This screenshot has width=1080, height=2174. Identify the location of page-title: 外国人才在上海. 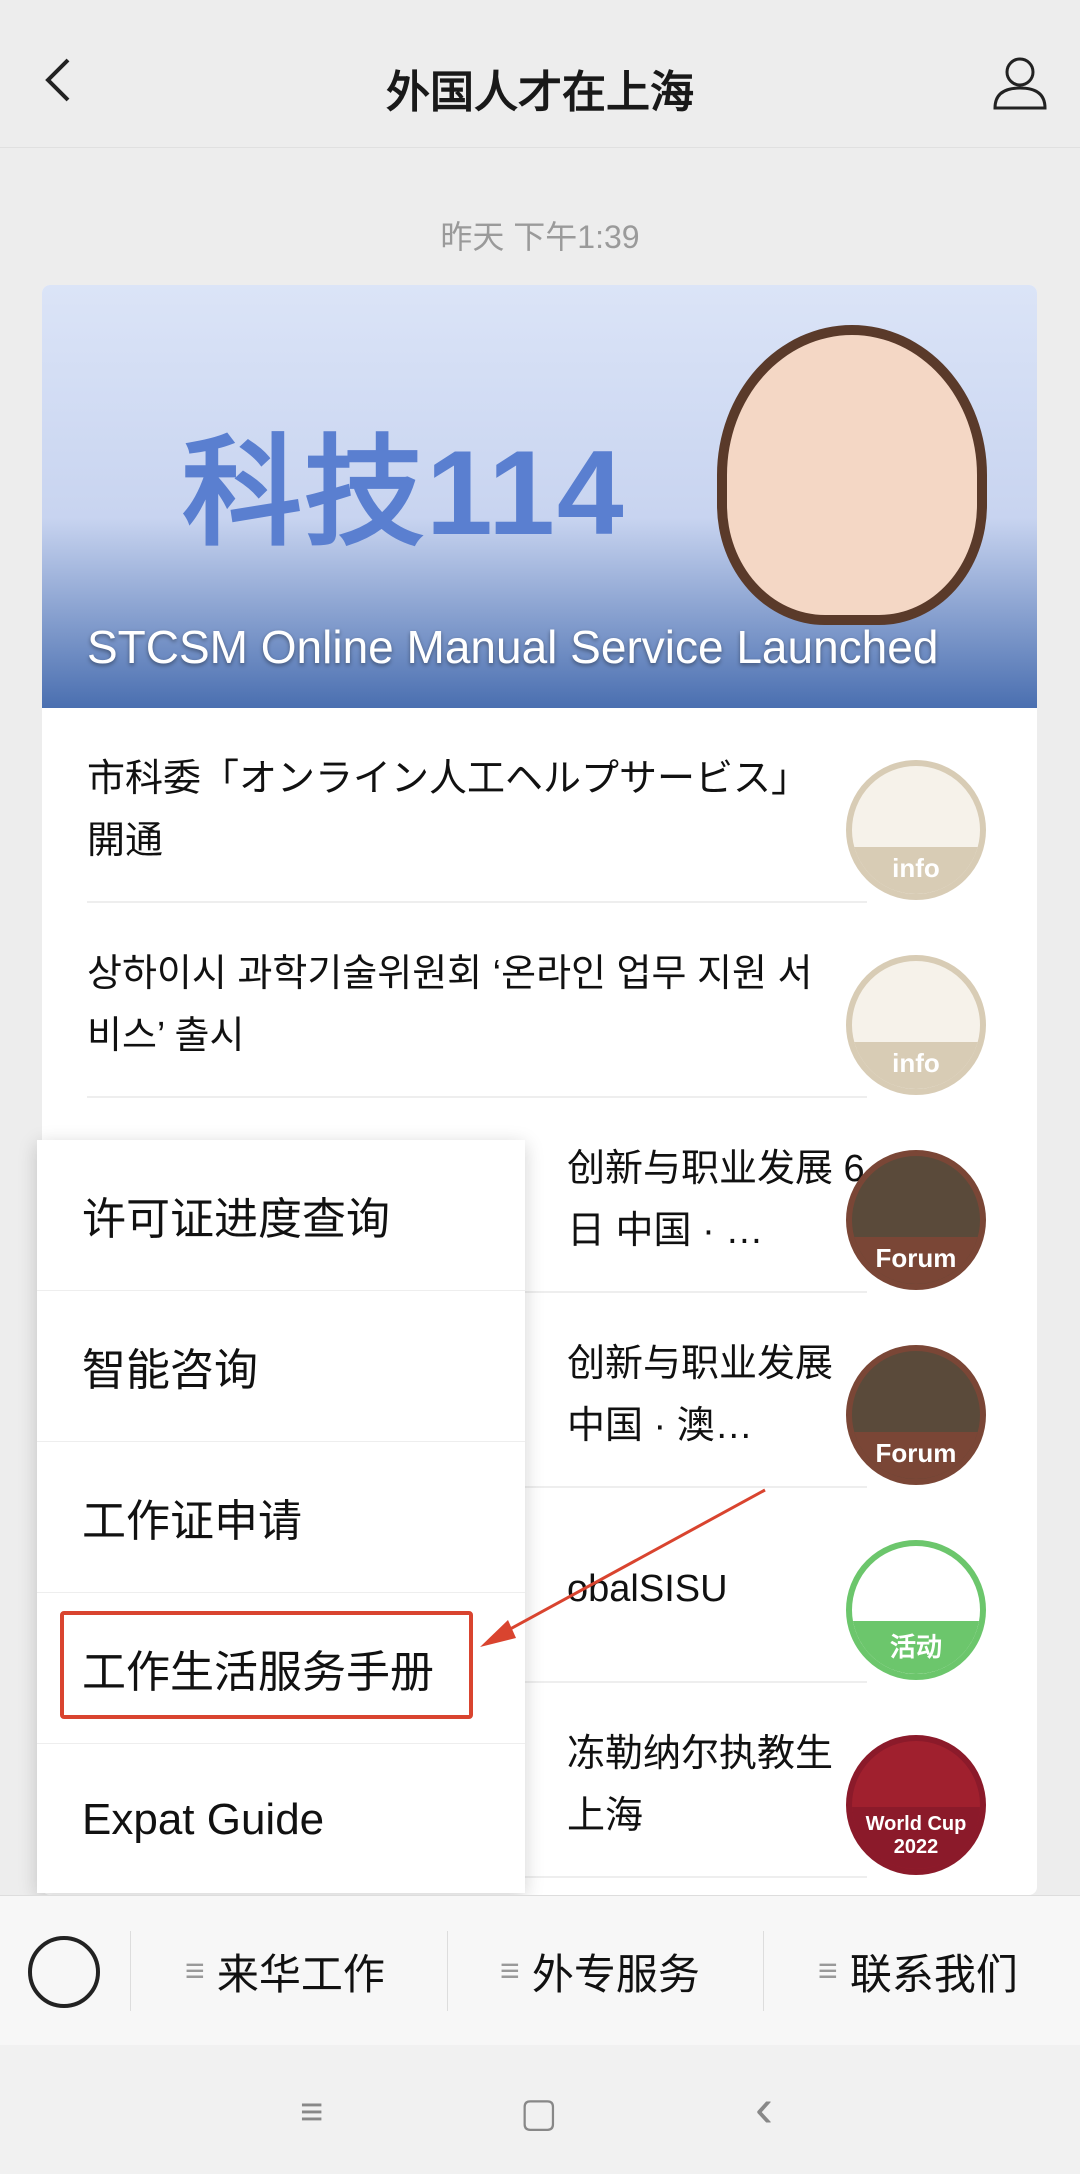
(540, 92).